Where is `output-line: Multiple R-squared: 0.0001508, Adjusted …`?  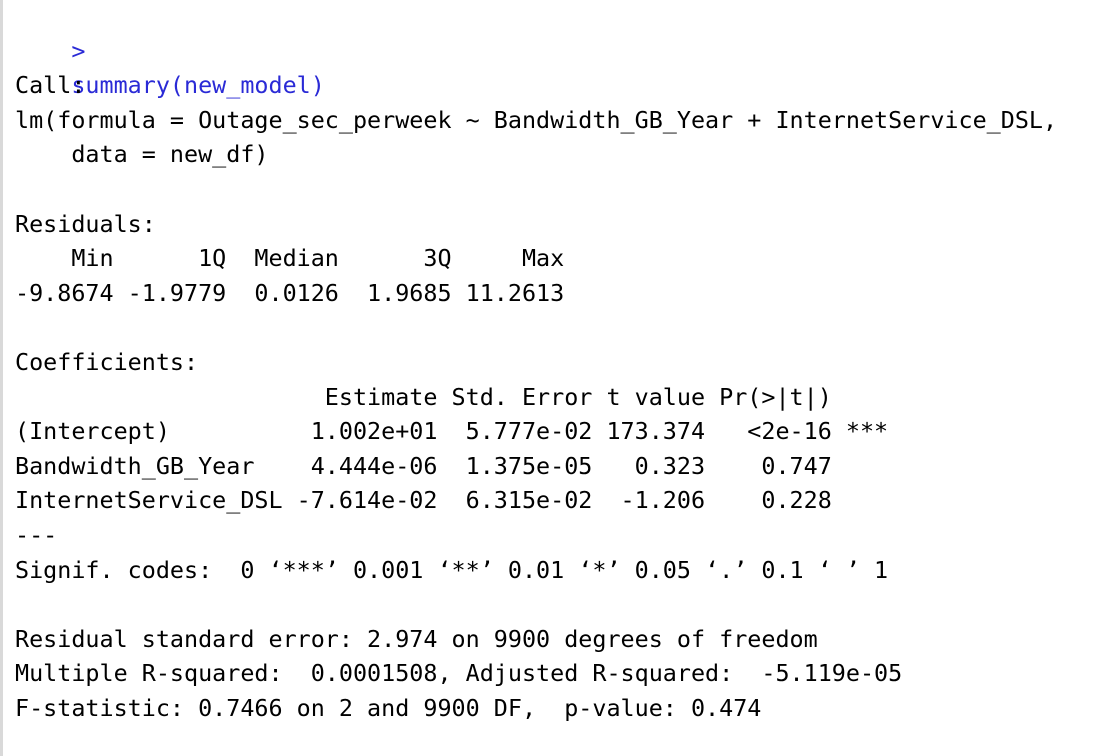
output-line: Multiple R-squared: 0.0001508, Adjusted … is located at coordinates (466, 673).